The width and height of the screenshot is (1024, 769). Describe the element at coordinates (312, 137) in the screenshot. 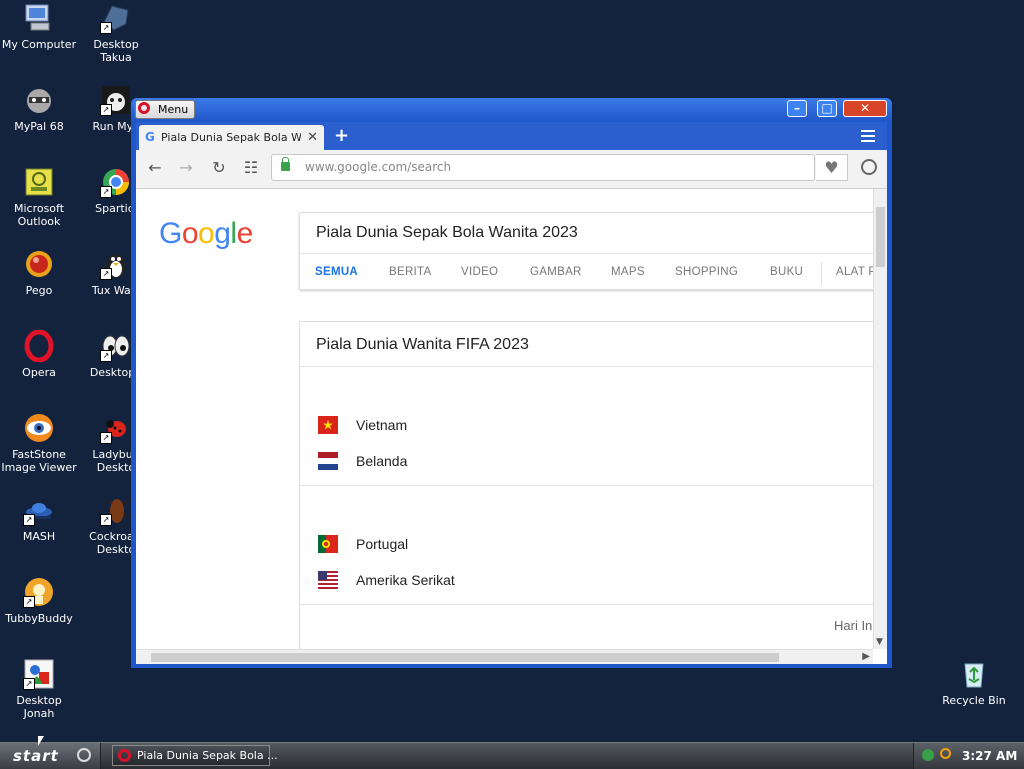

I see `tab-close-icon: ✕` at that location.